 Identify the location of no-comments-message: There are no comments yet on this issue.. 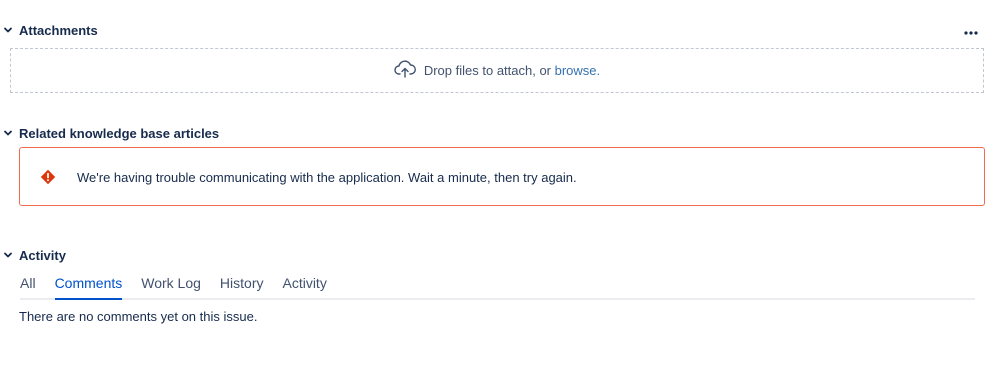
(138, 316).